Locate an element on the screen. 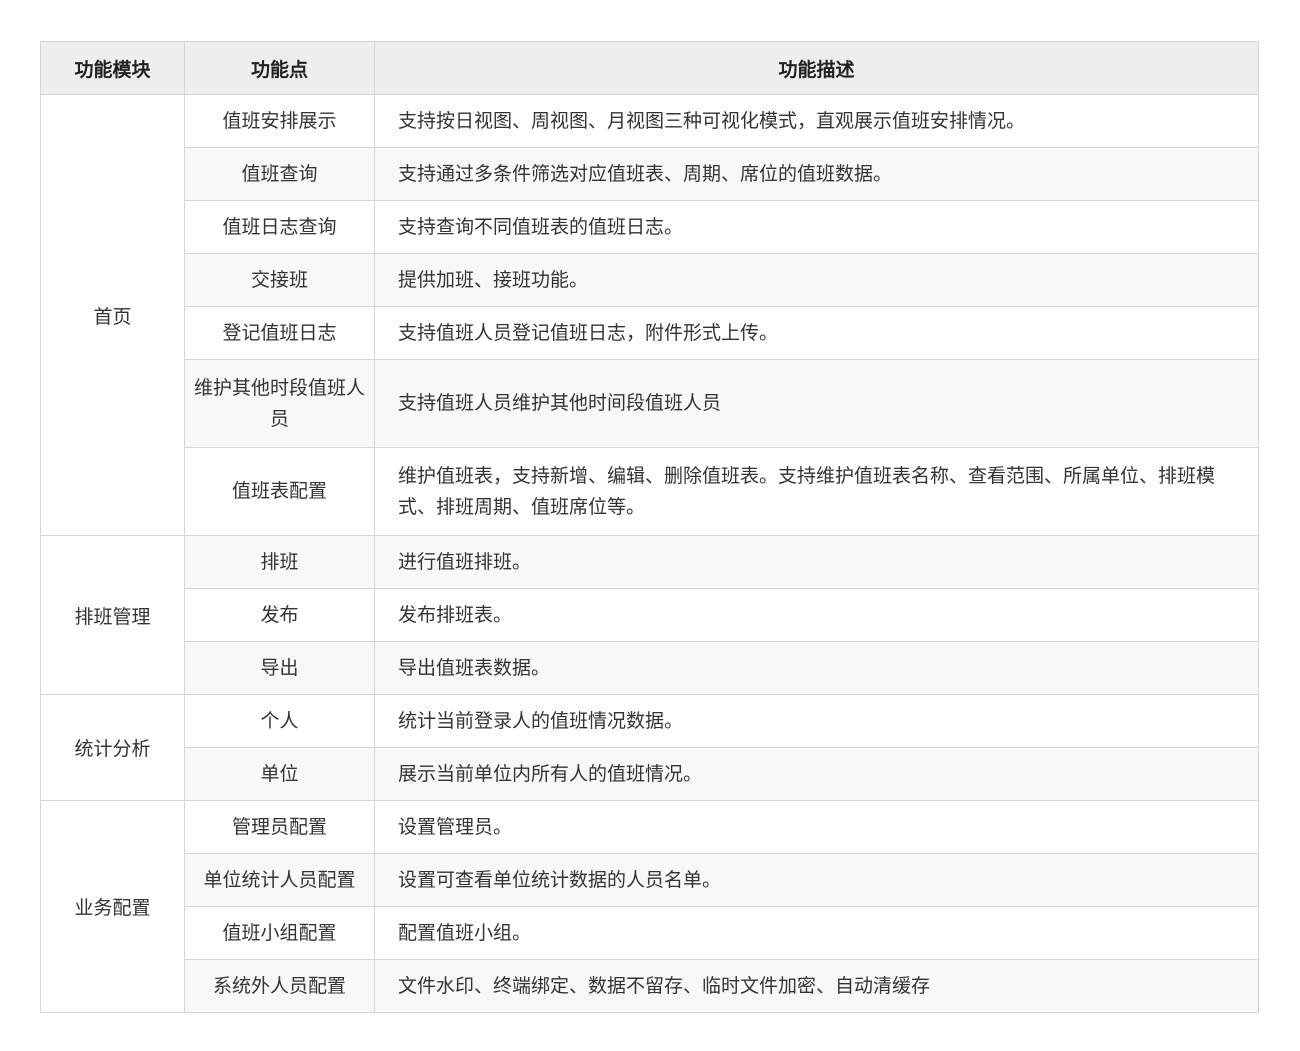 The image size is (1300, 1051). feature-cell: 排班 is located at coordinates (279, 562).